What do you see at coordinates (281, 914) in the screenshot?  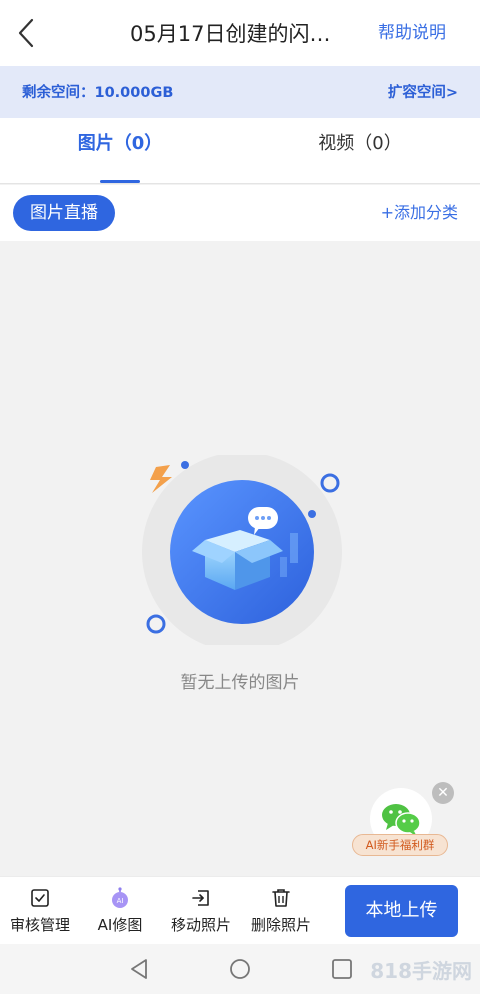 I see `delete-photos-button: 删除照片` at bounding box center [281, 914].